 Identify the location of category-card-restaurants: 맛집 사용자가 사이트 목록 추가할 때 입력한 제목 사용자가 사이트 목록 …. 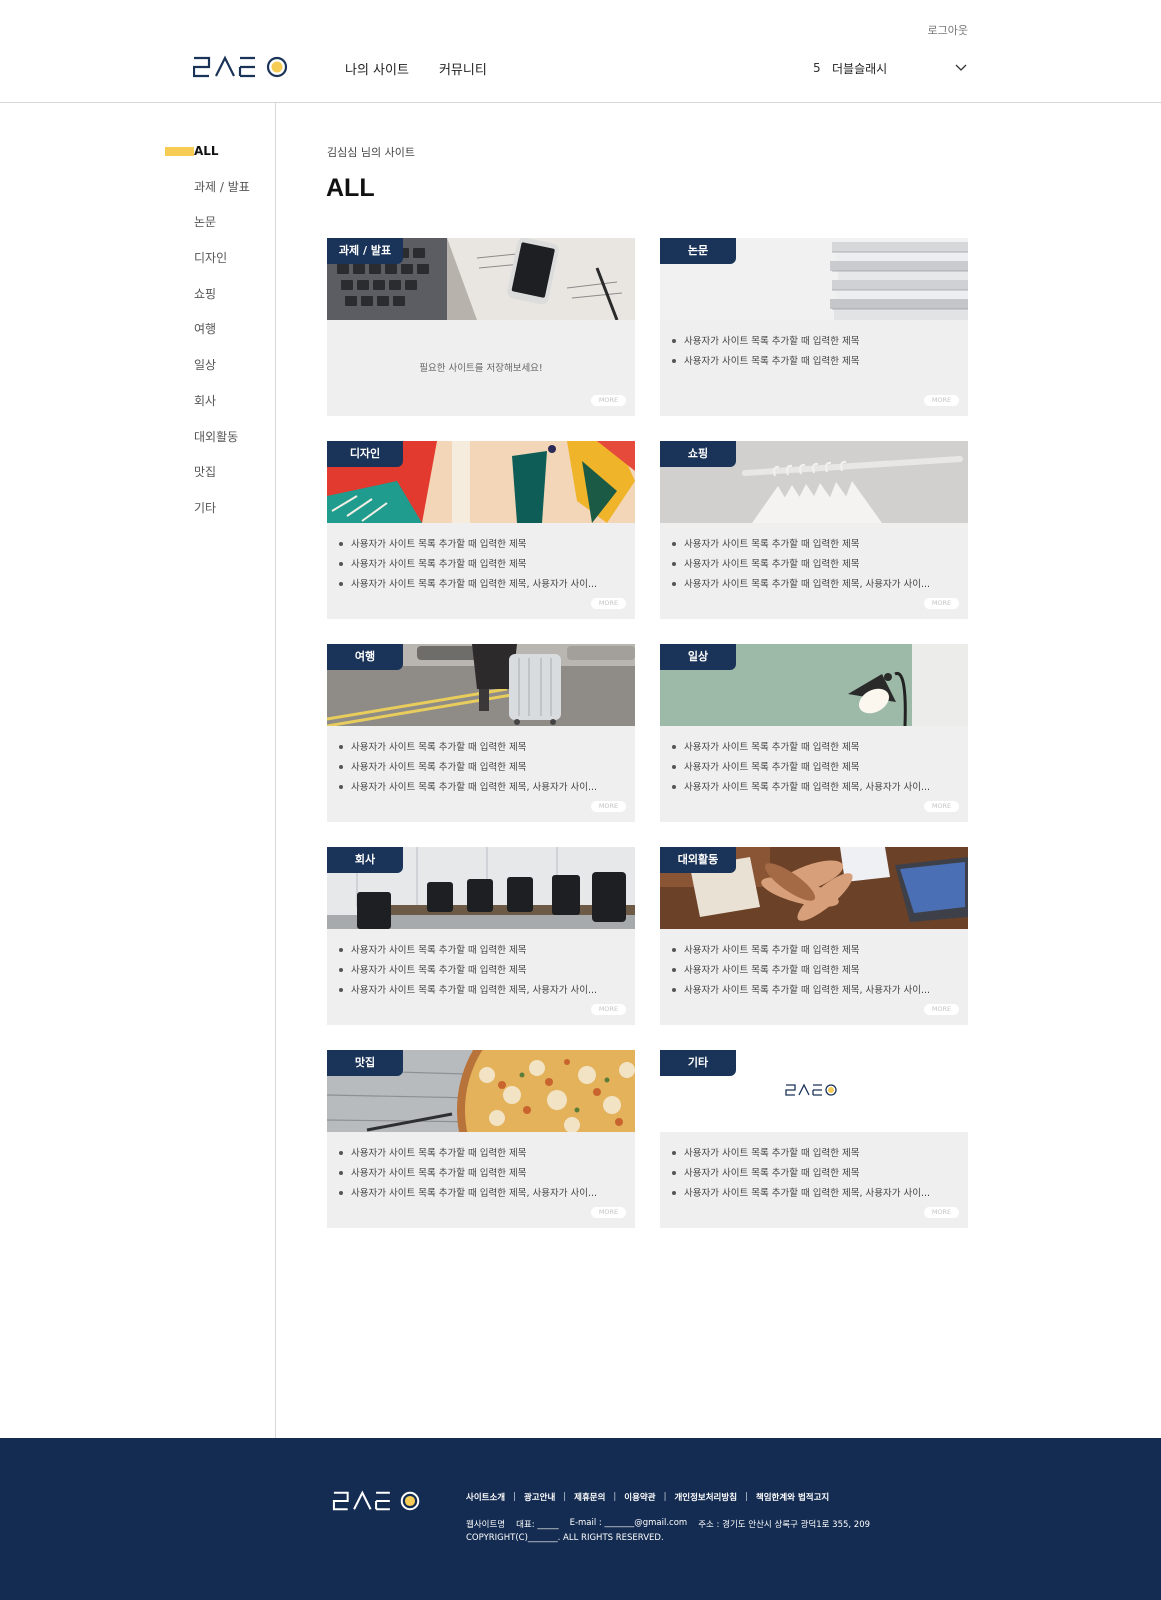
(481, 1139).